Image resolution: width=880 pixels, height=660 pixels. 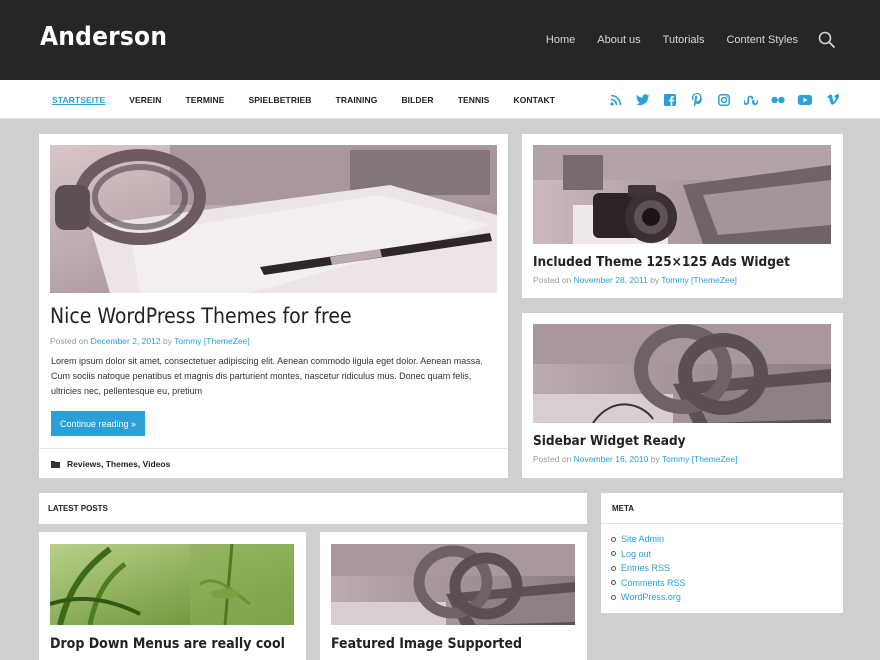 What do you see at coordinates (778, 100) in the screenshot?
I see `flickr-icon` at bounding box center [778, 100].